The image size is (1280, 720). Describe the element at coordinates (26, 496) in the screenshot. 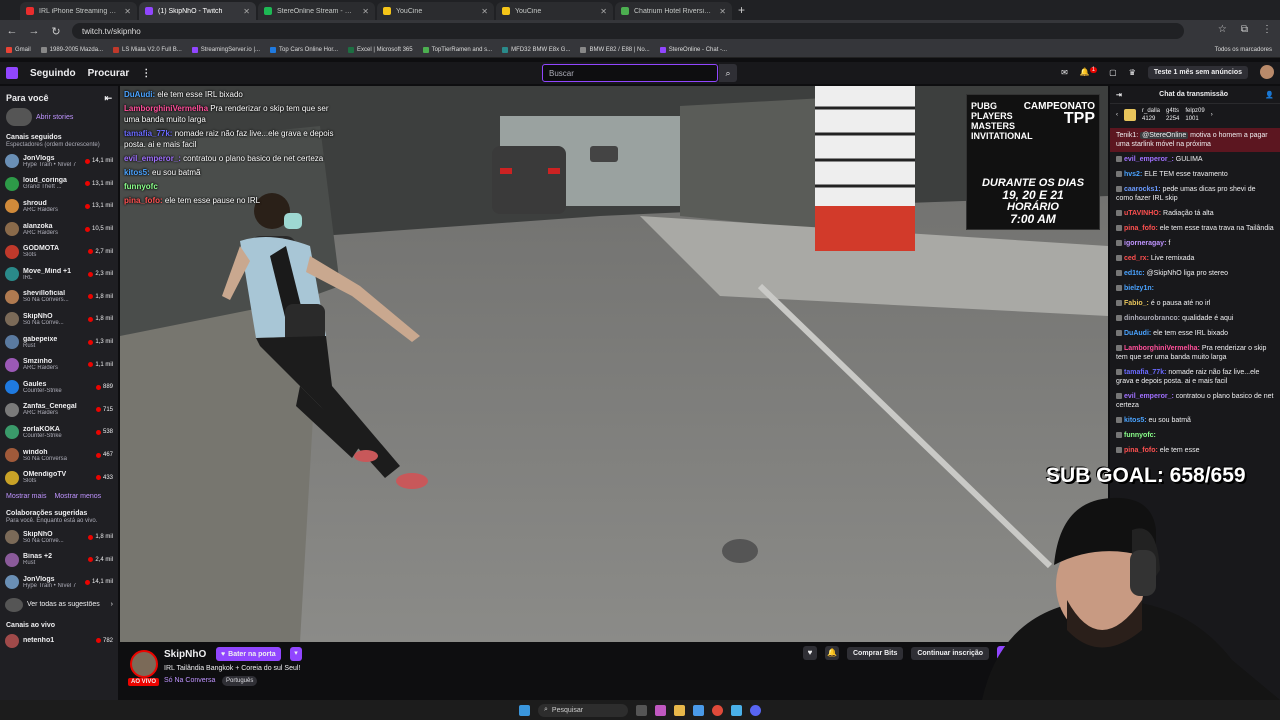

I see `show-more-link: Mostrar mais` at that location.